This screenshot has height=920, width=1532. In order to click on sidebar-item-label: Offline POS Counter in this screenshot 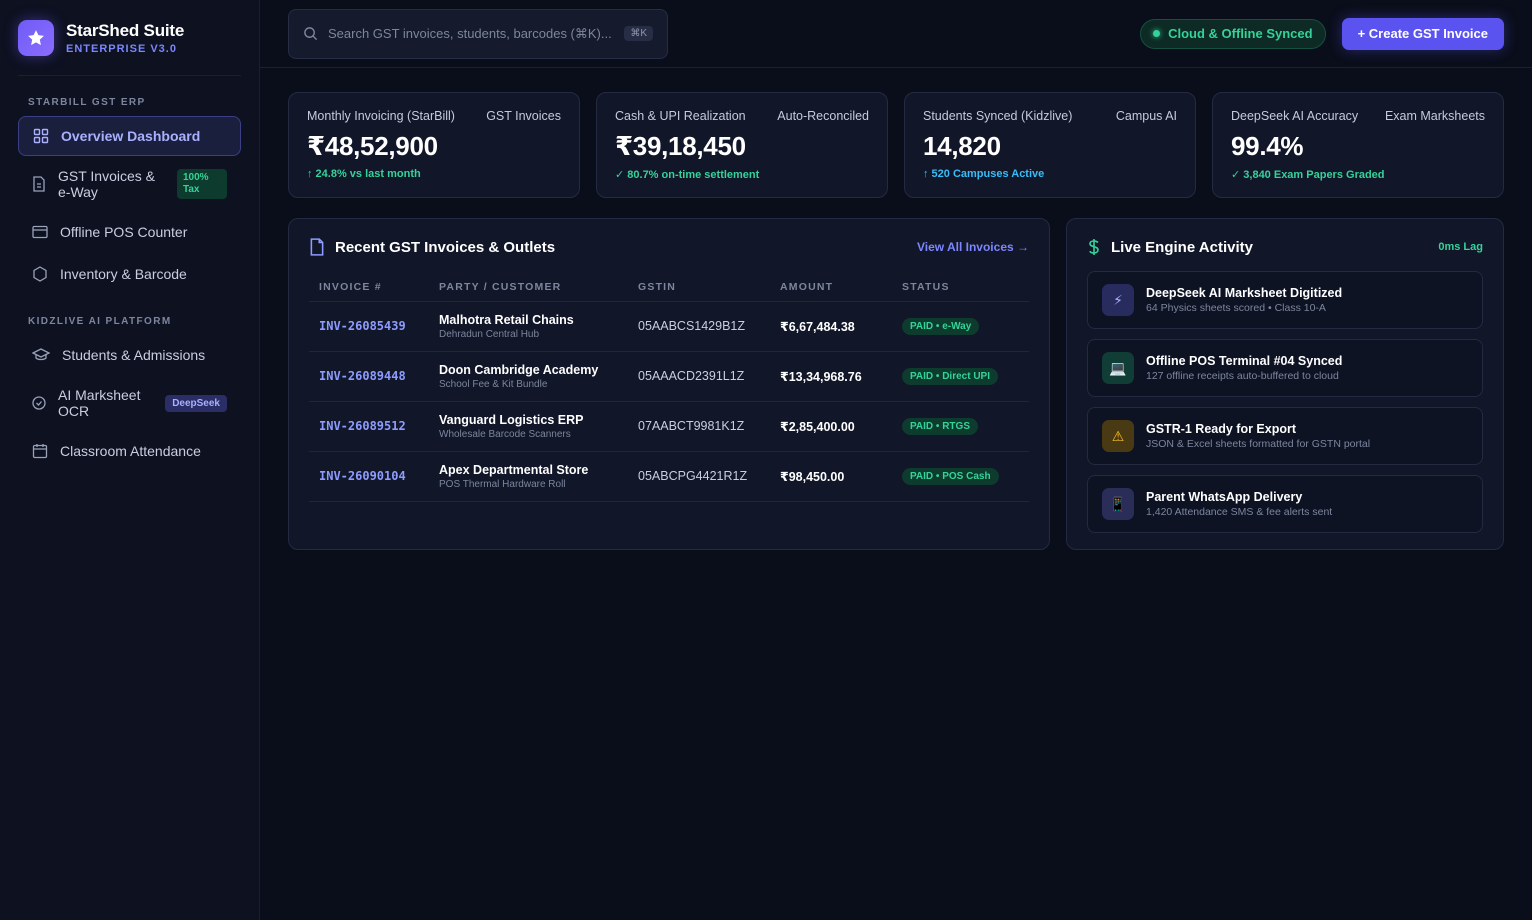, I will do `click(124, 232)`.